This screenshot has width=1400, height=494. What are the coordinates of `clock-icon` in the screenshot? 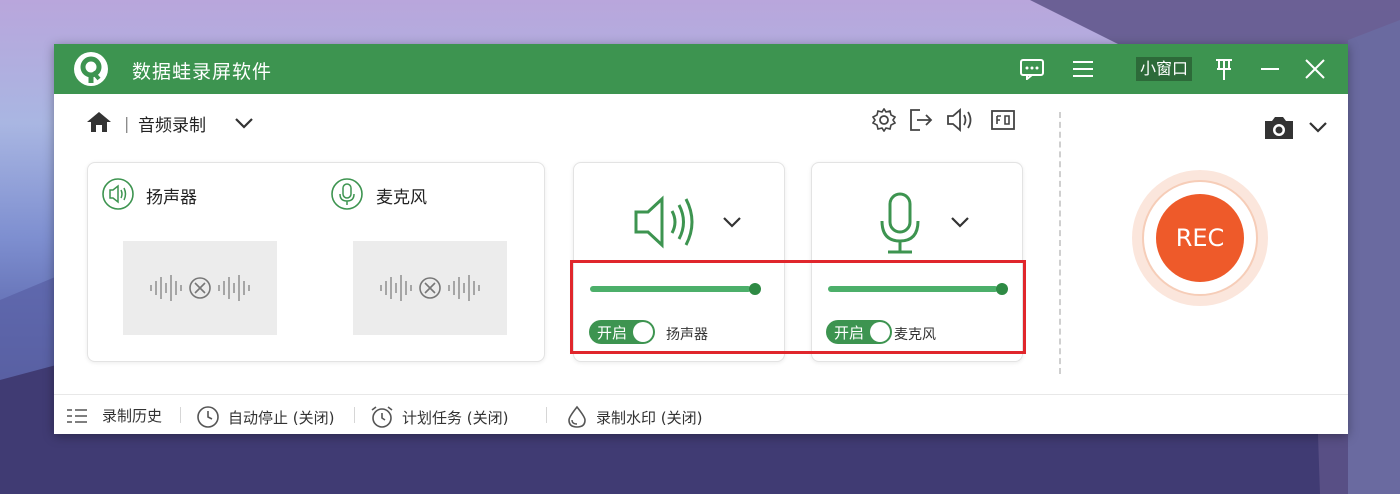 It's located at (208, 417).